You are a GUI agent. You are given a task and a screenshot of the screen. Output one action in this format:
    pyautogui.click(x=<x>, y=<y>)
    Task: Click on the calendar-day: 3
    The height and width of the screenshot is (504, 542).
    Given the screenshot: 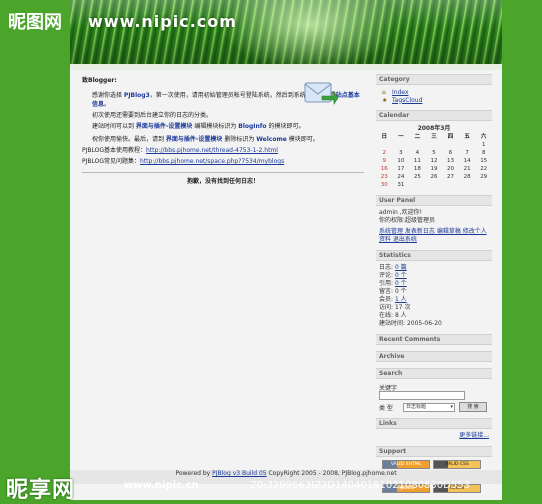 What is the action you would take?
    pyautogui.click(x=401, y=153)
    